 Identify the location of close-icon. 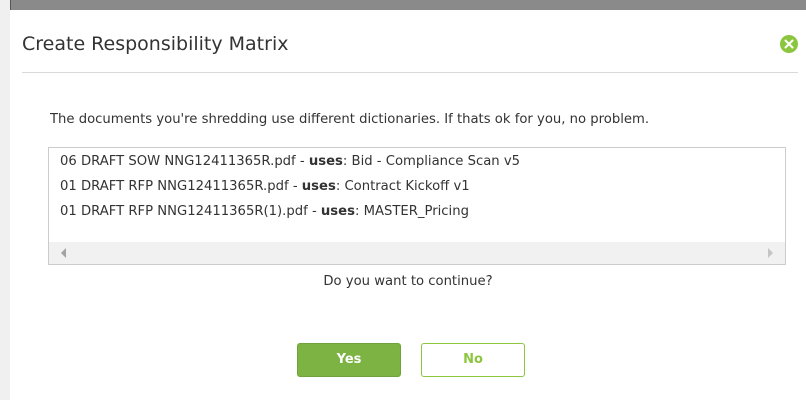
(789, 44).